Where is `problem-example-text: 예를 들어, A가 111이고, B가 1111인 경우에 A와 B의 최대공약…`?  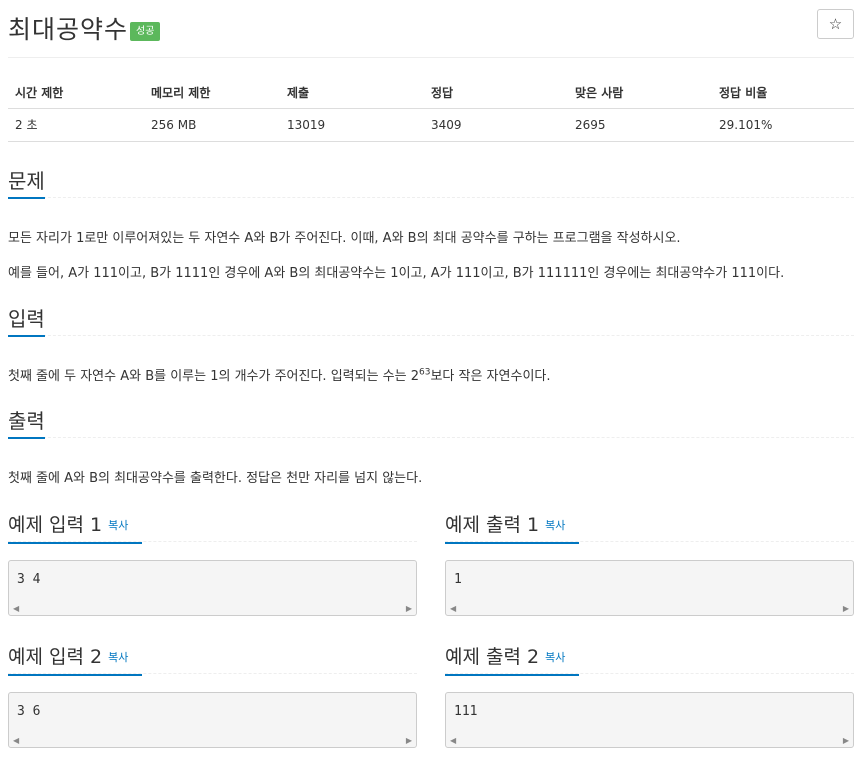 problem-example-text: 예를 들어, A가 111이고, B가 1111인 경우에 A와 B의 최대공약… is located at coordinates (396, 273).